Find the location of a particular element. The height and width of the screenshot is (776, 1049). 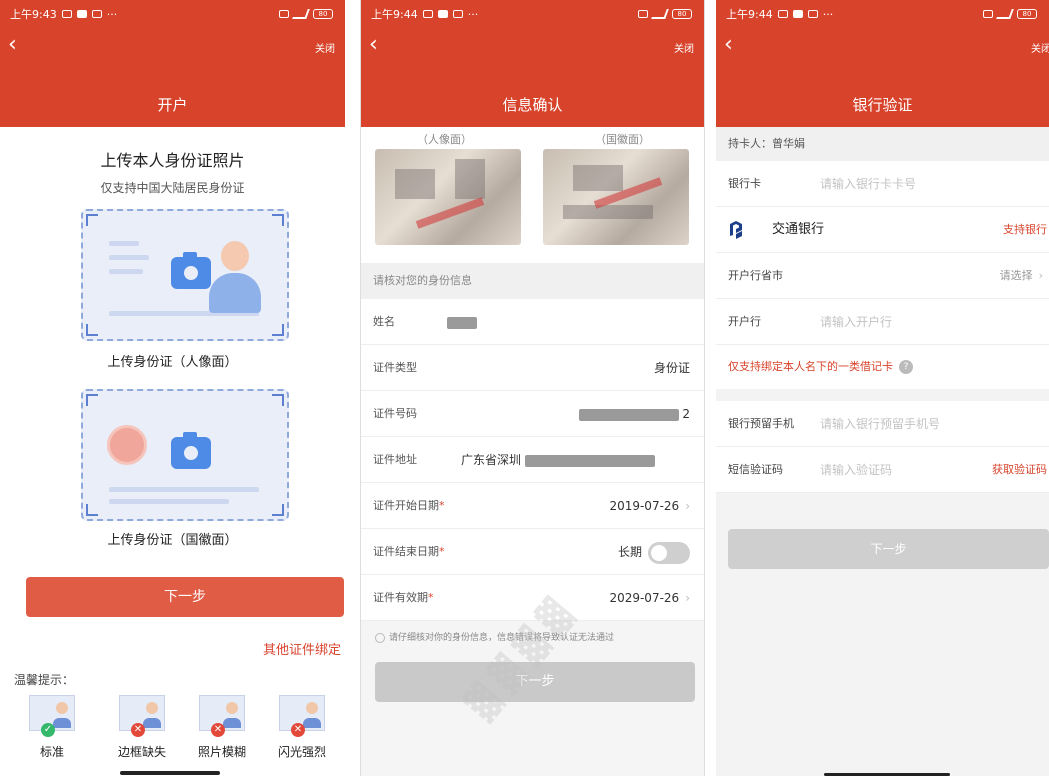

cardholder: 持卡人：曾华娟 is located at coordinates (882, 144).